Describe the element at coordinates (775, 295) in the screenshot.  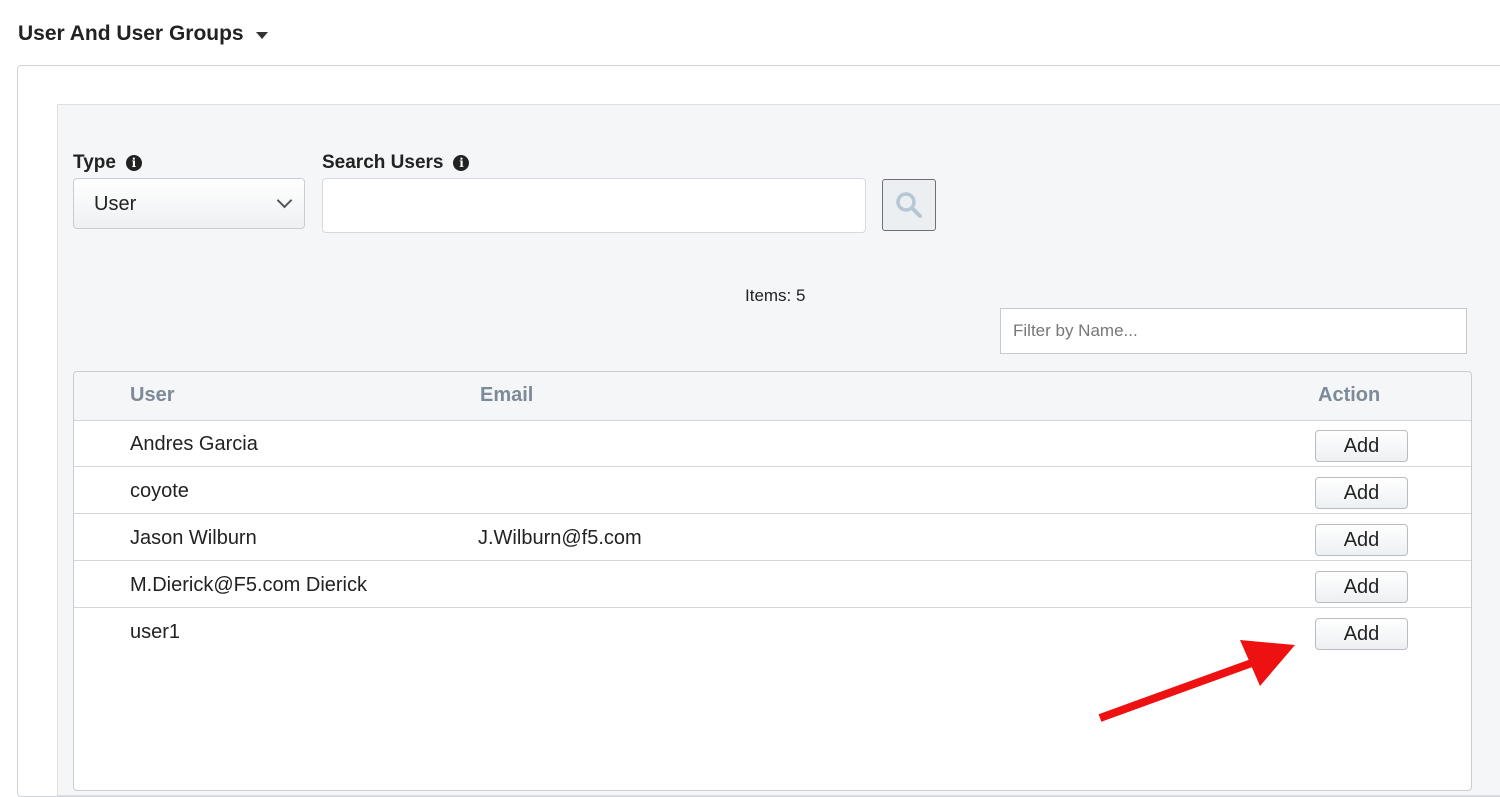
I see `items-count: Items: 5` at that location.